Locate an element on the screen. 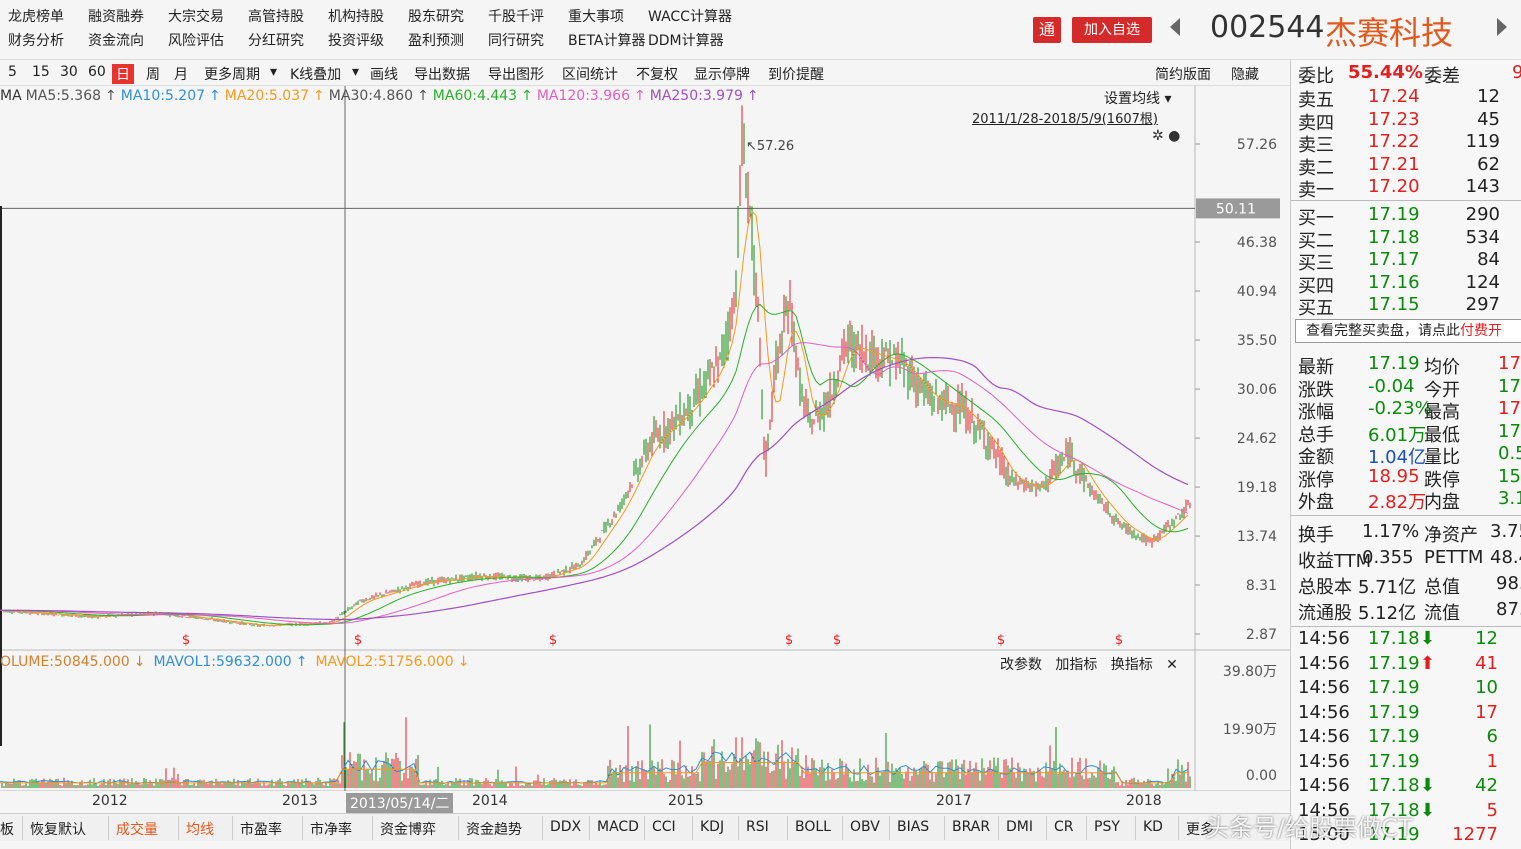 The height and width of the screenshot is (849, 1521). top-link: 投资评级 is located at coordinates (368, 42).